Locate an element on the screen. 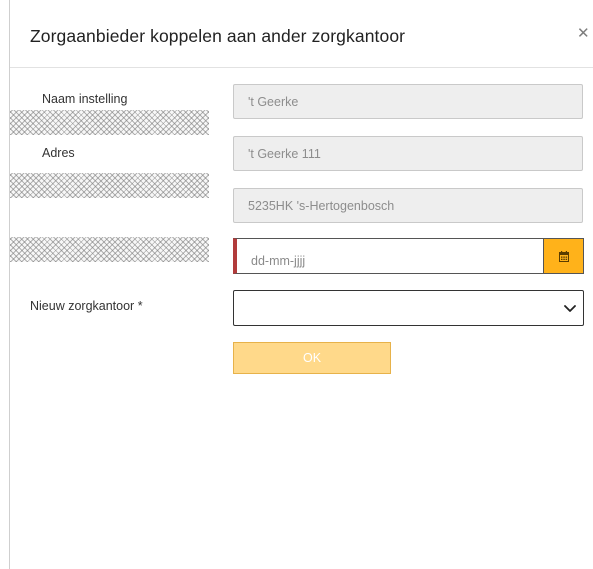 The height and width of the screenshot is (569, 593). close-icon: ✕ is located at coordinates (583, 34).